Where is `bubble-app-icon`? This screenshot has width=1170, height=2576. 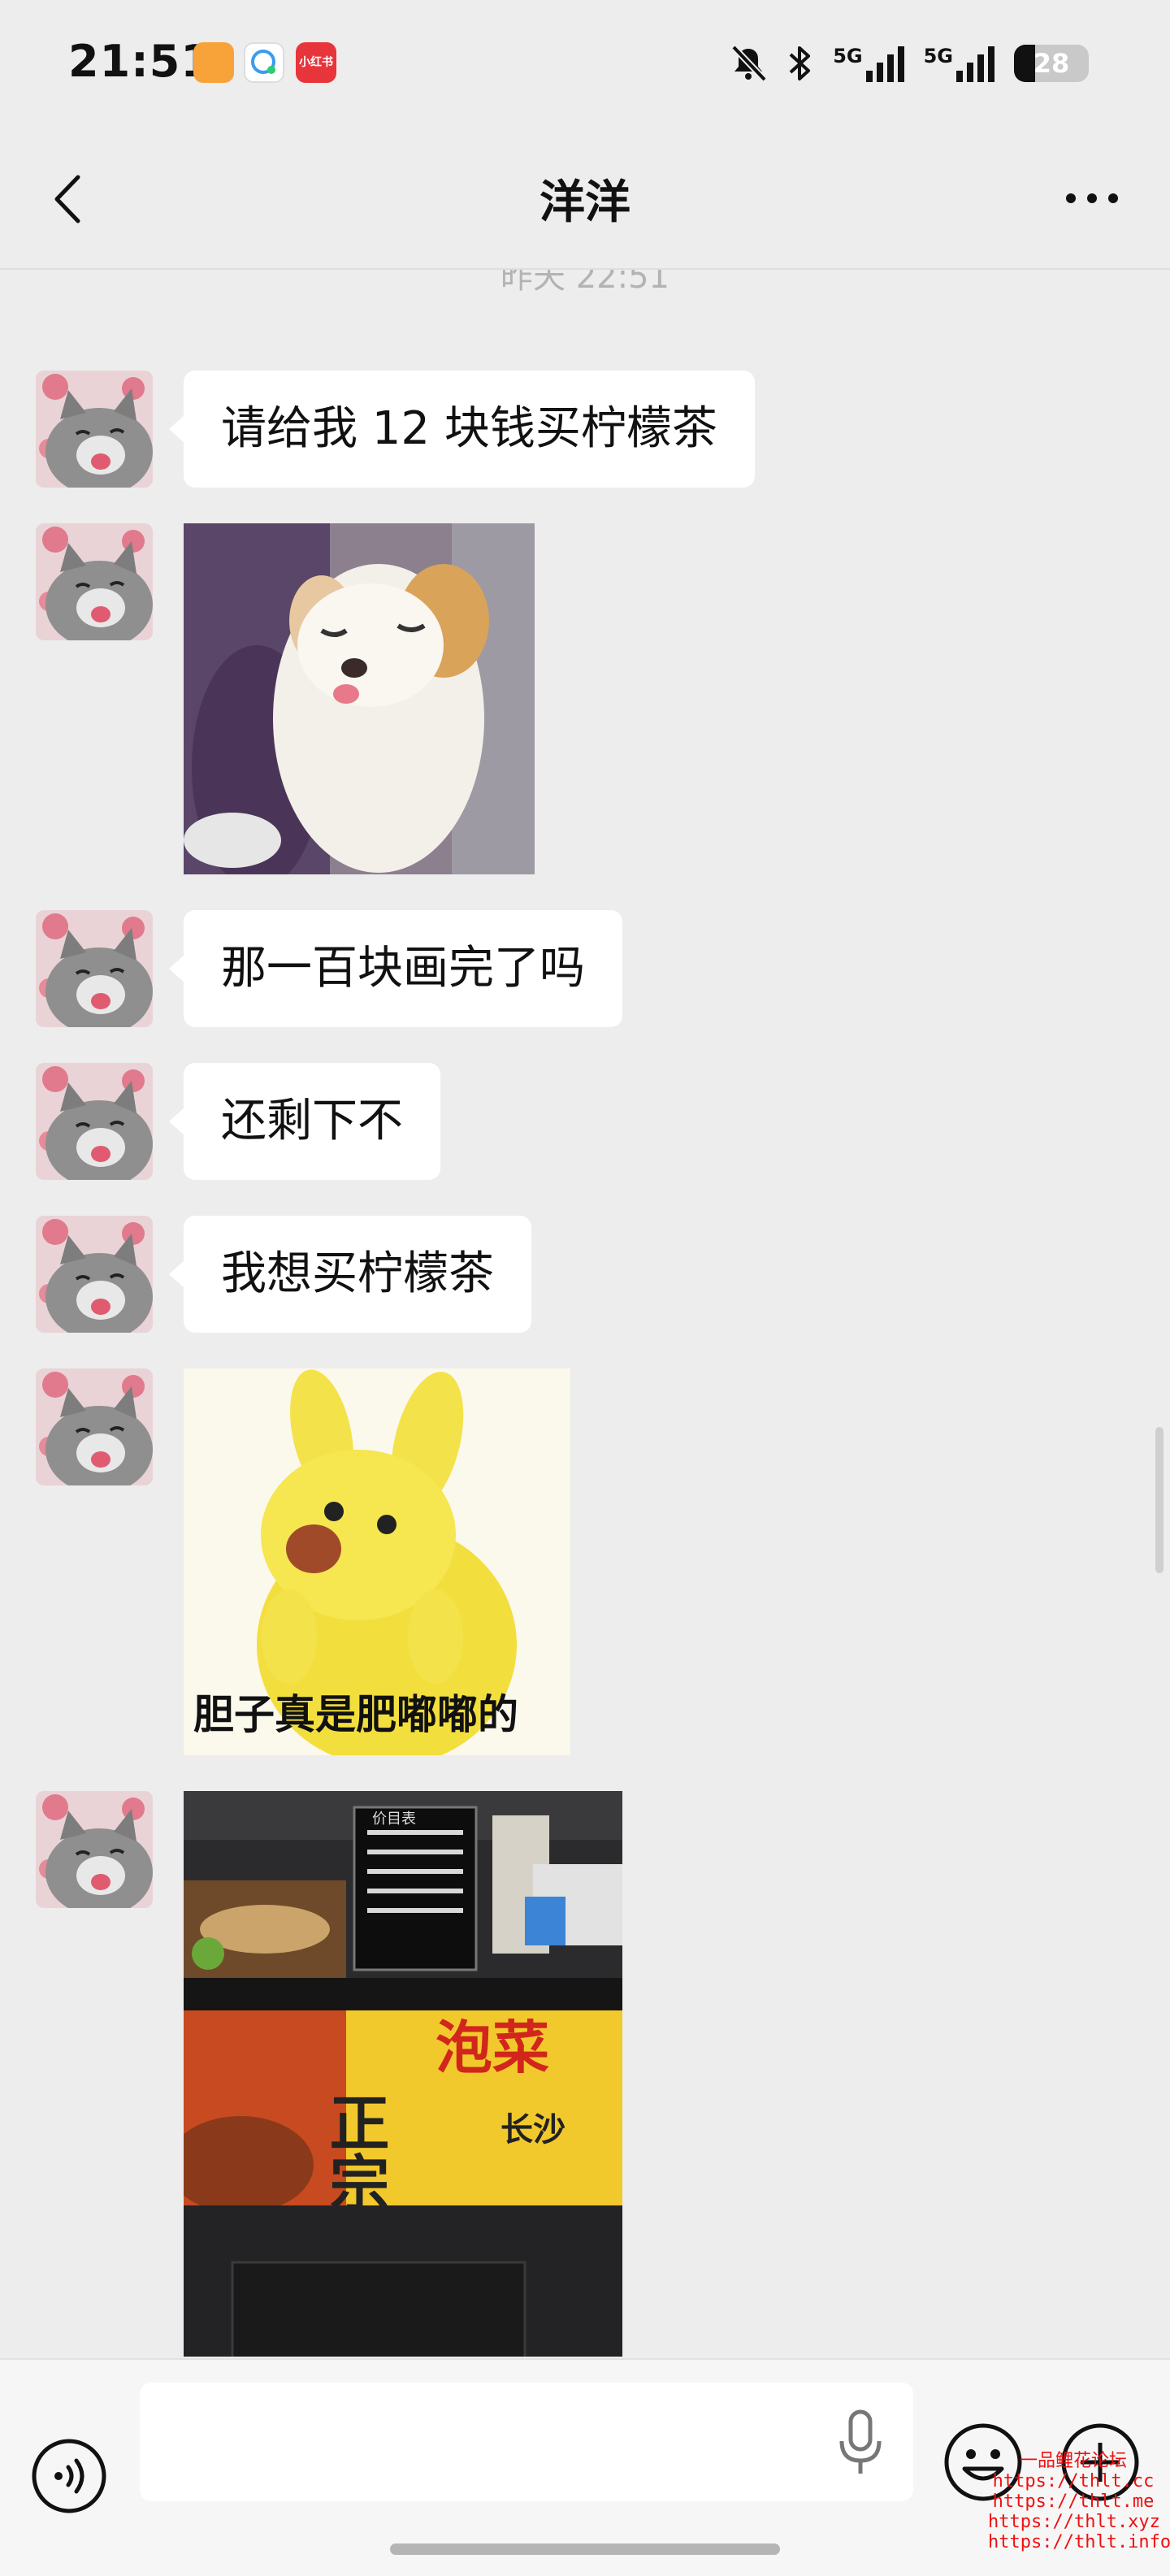 bubble-app-icon is located at coordinates (264, 62).